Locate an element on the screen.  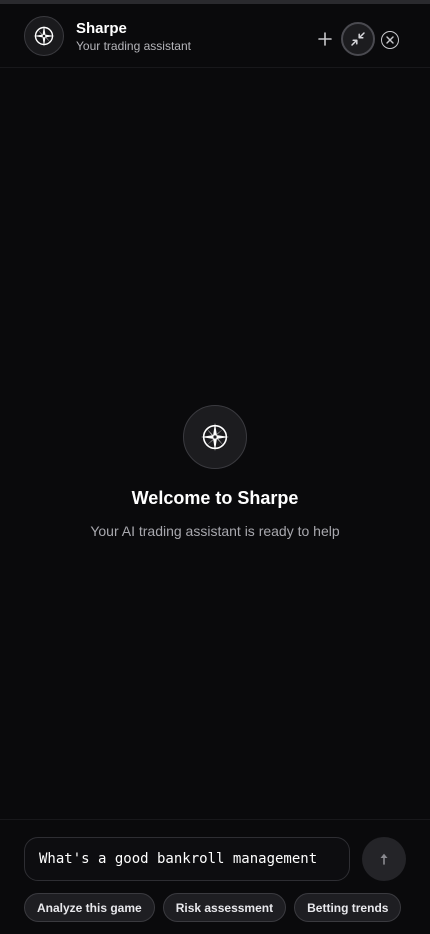
chat-header: Sharpe Your trading assistant is located at coordinates (215, 36).